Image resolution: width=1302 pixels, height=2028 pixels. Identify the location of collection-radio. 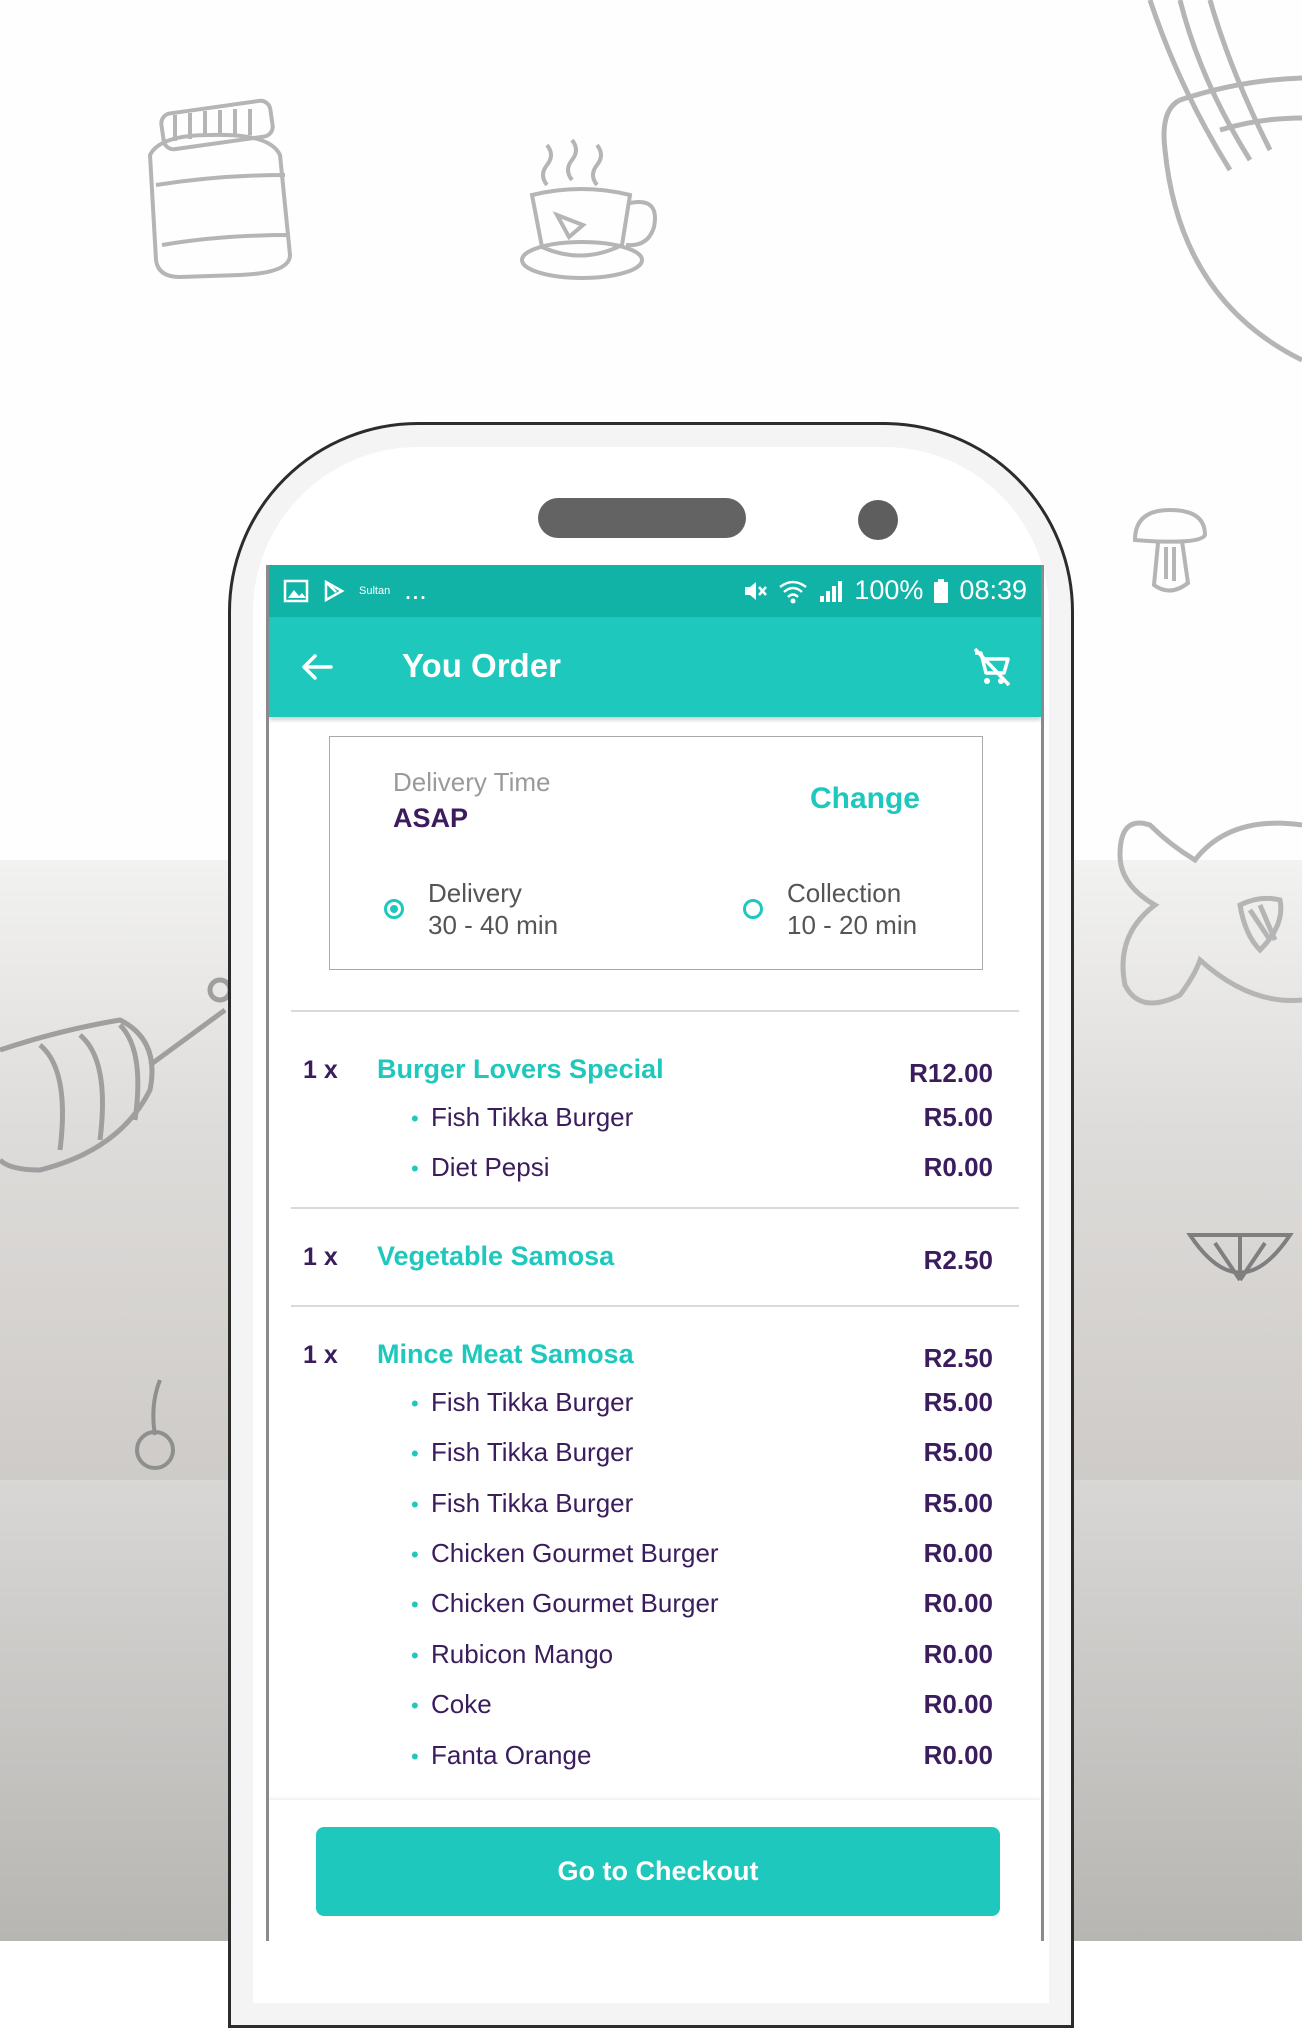
(753, 909).